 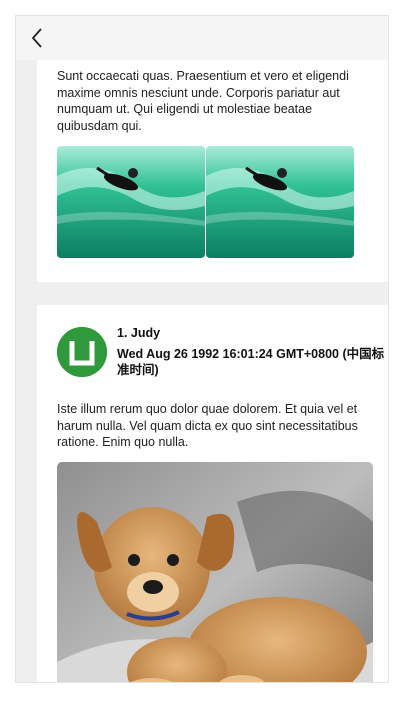 I want to click on post-author: 1. Judy, so click(x=139, y=333).